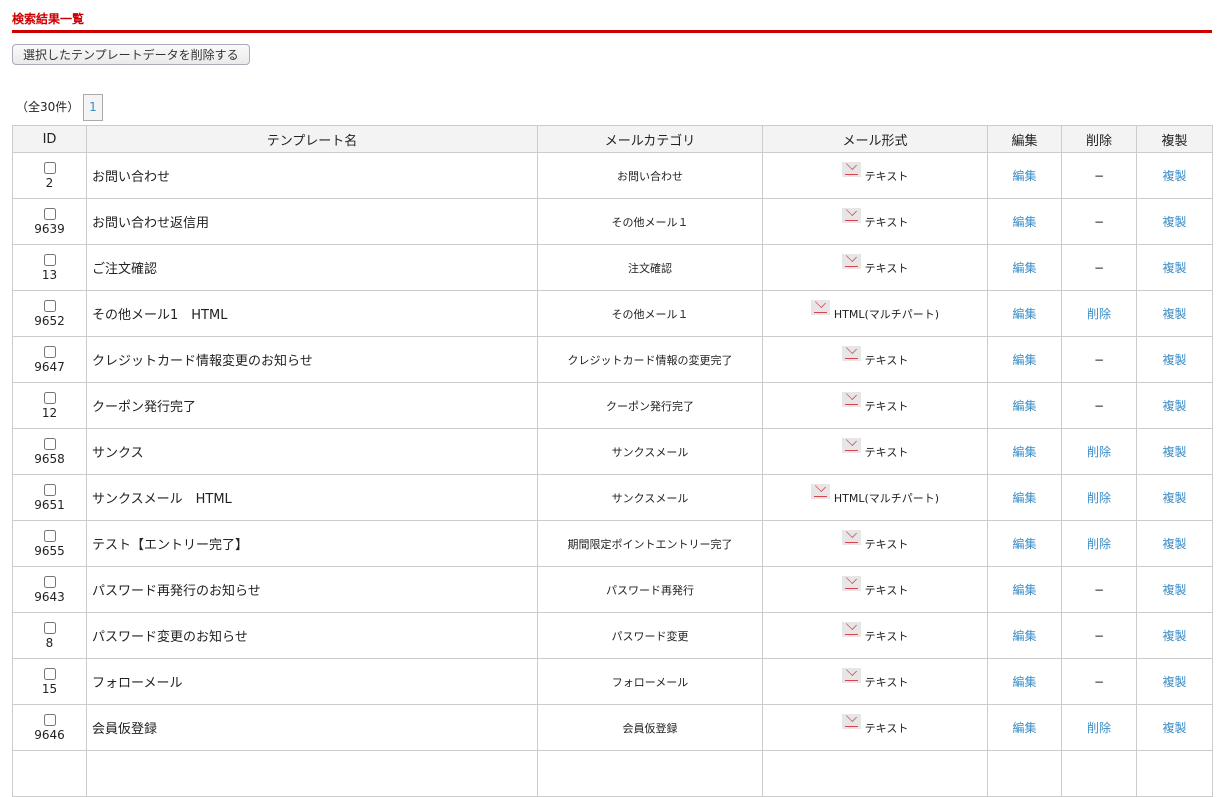 This screenshot has height=797, width=1222. I want to click on table-row: 9639 お問い合わせ返信用 その他メール１ テキスト 編集 − 複製, so click(612, 221).